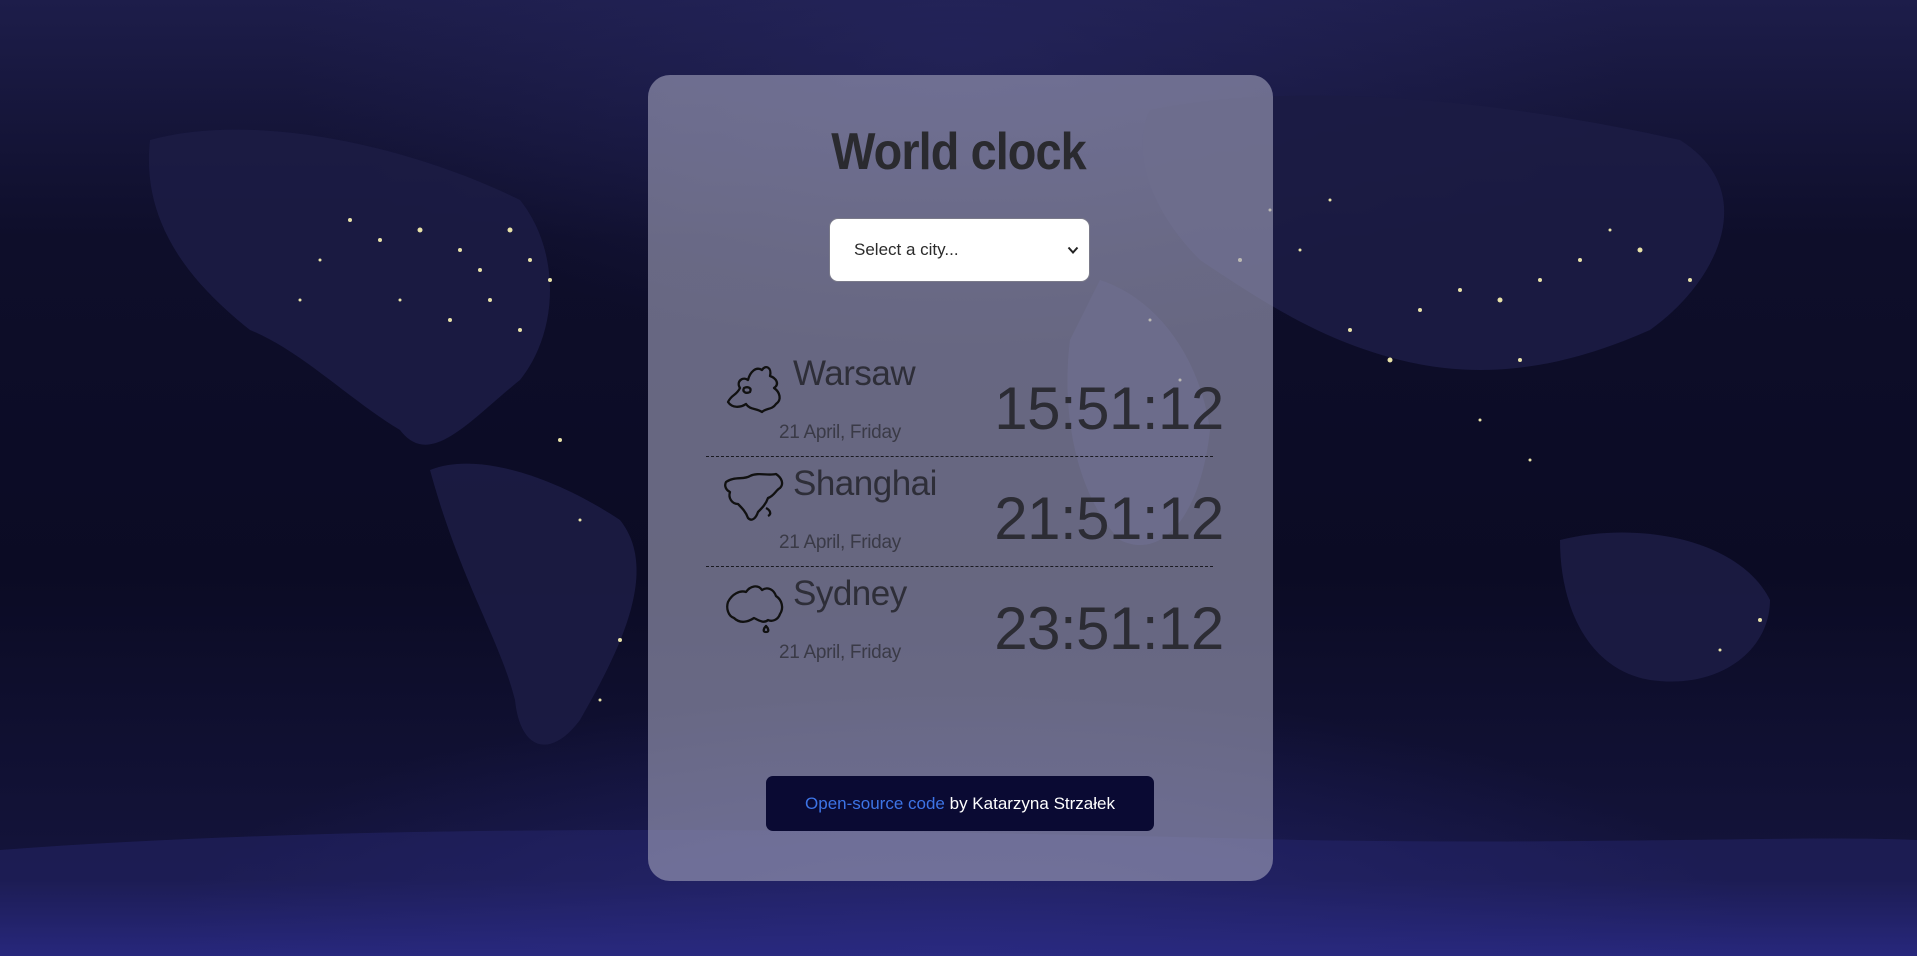 The image size is (1917, 956). What do you see at coordinates (965, 401) in the screenshot?
I see `city-row-warsaw: Warsaw 21 April, Friday 15:51:12` at bounding box center [965, 401].